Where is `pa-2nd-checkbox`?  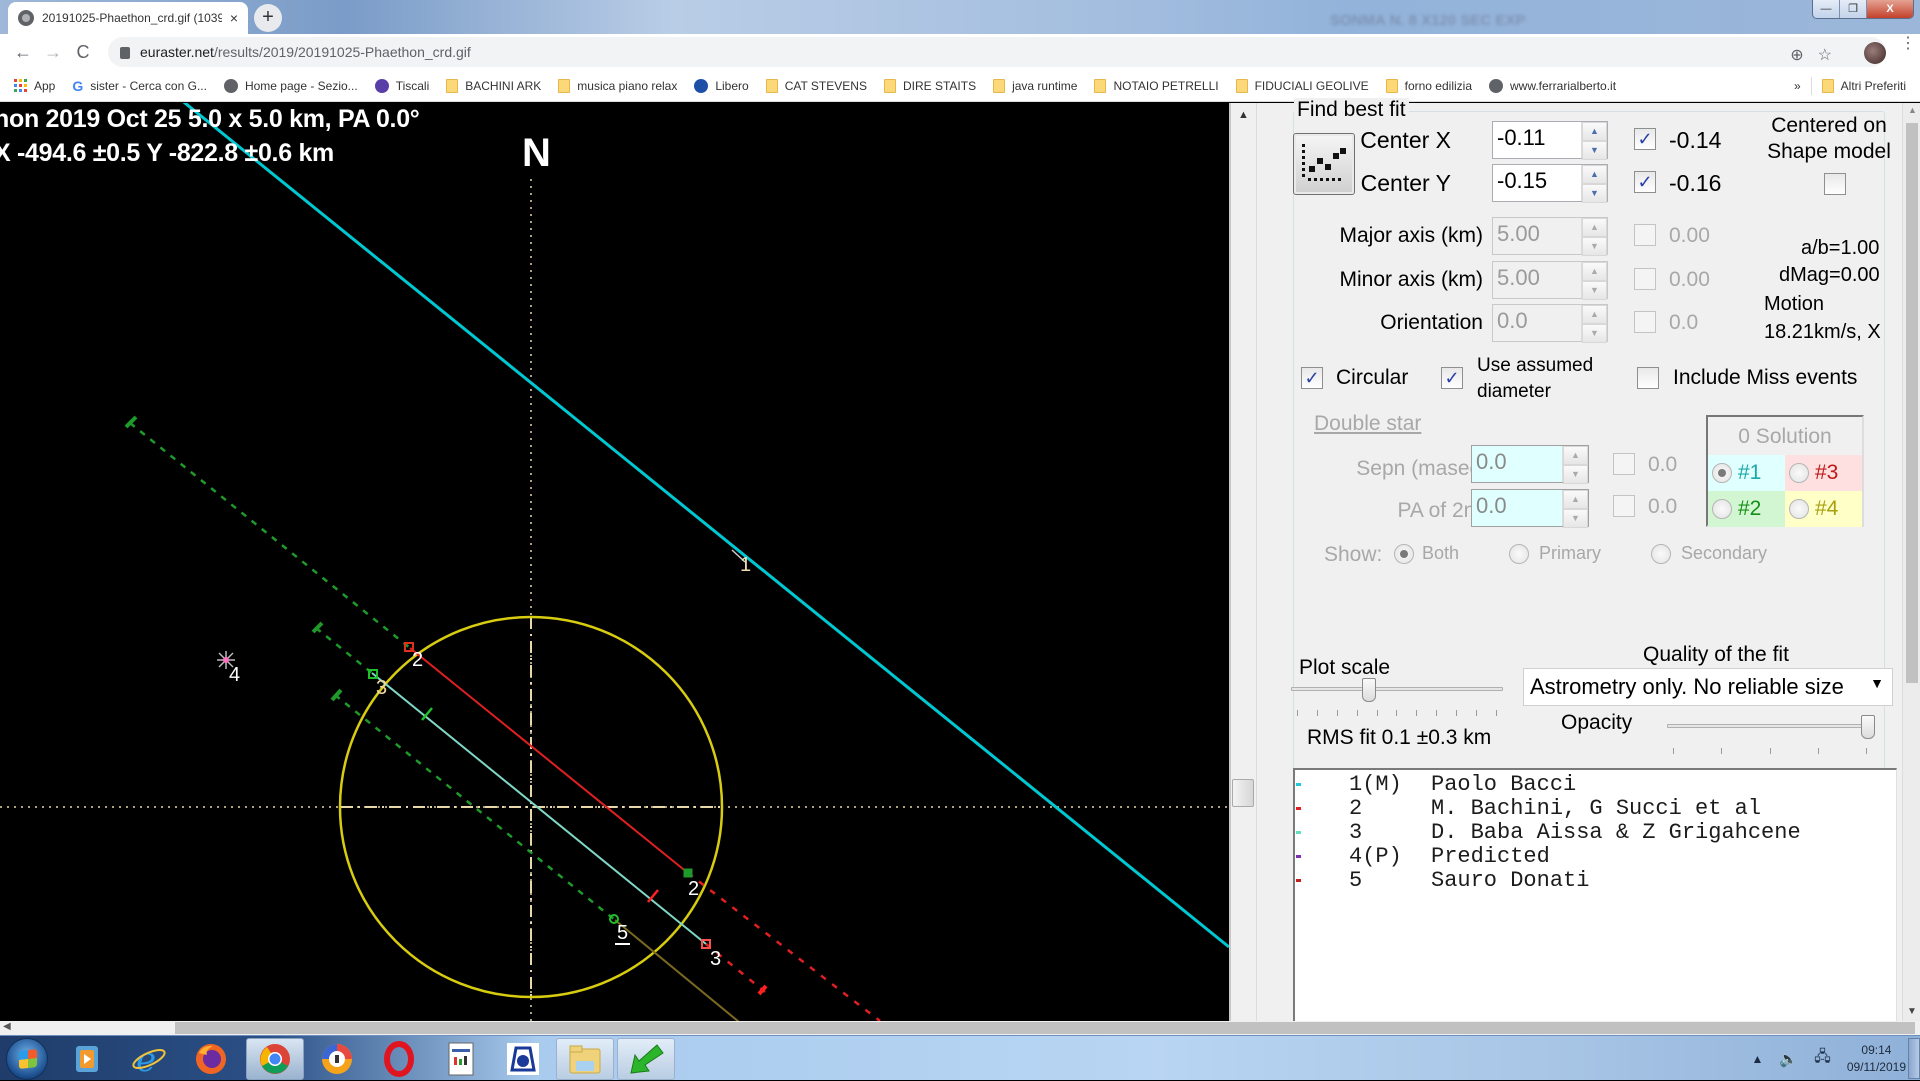
pa-2nd-checkbox is located at coordinates (1624, 506).